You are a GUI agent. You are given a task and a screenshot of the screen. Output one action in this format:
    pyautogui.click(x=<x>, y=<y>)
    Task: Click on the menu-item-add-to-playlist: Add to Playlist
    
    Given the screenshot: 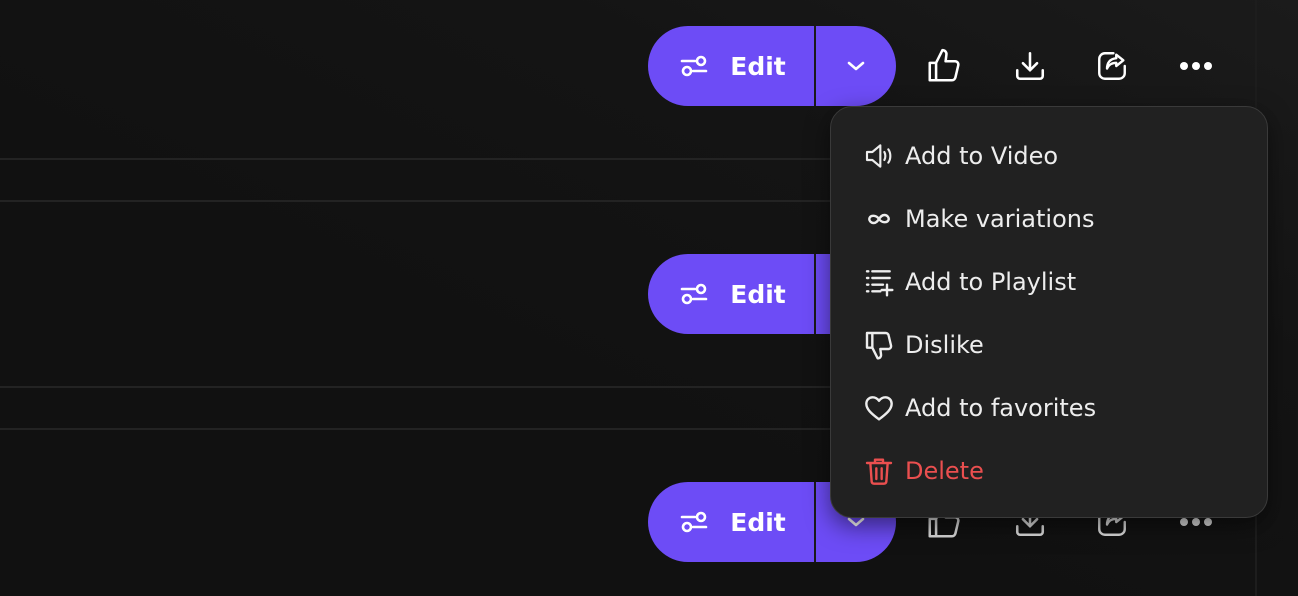 What is the action you would take?
    pyautogui.click(x=1058, y=282)
    